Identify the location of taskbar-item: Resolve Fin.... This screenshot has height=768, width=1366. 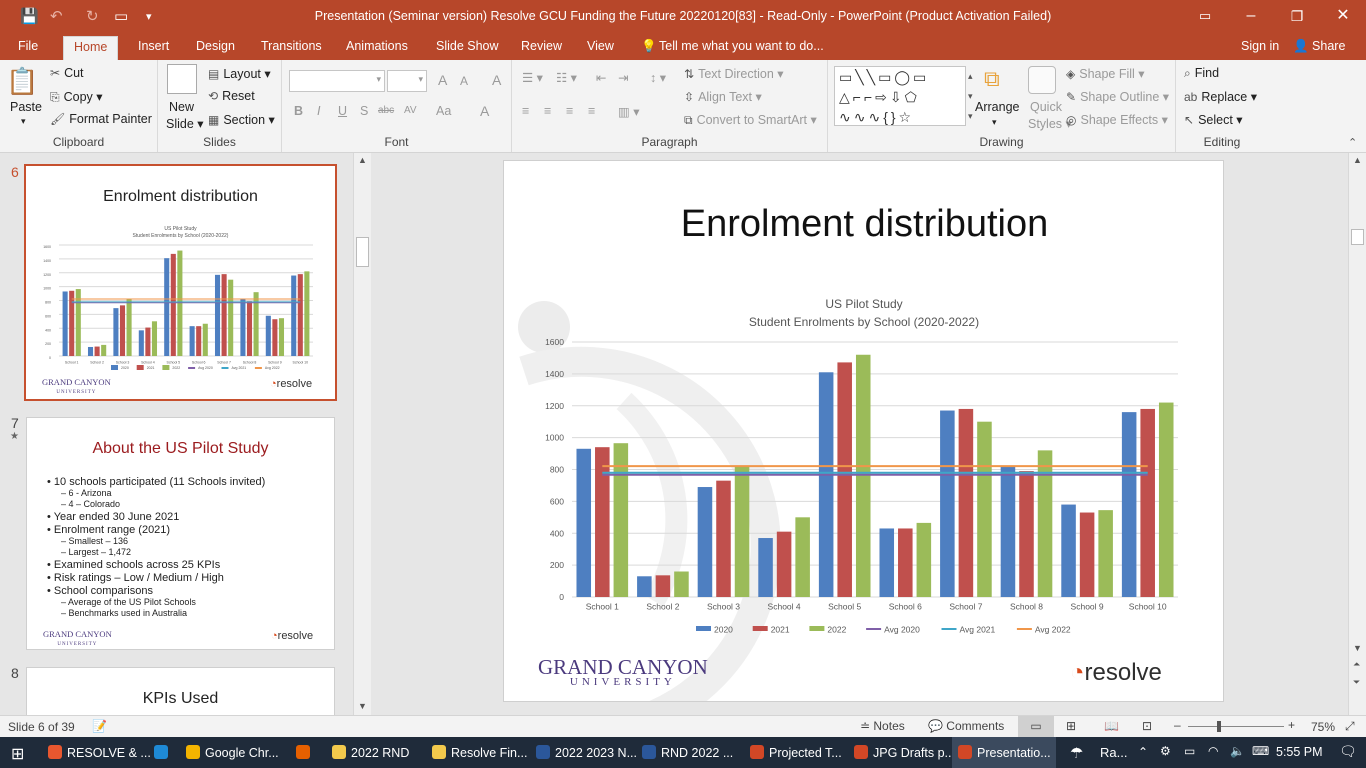
(476, 752).